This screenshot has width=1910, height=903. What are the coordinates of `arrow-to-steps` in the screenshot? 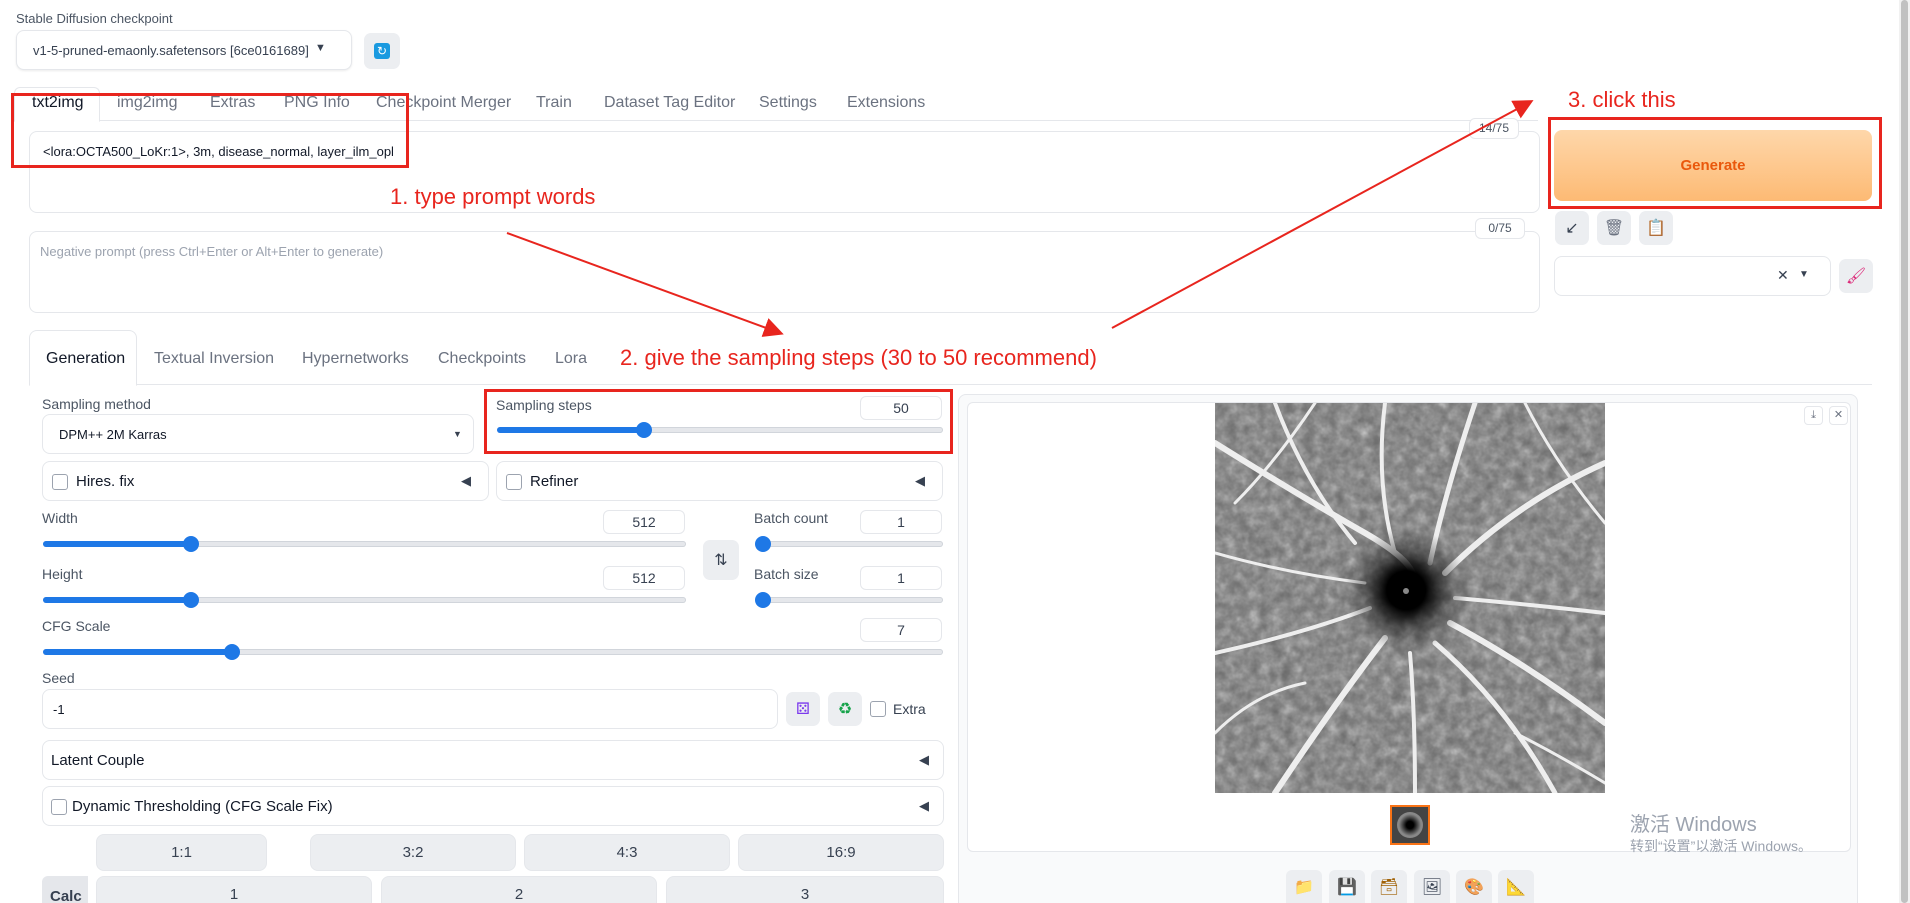 It's located at (645, 284).